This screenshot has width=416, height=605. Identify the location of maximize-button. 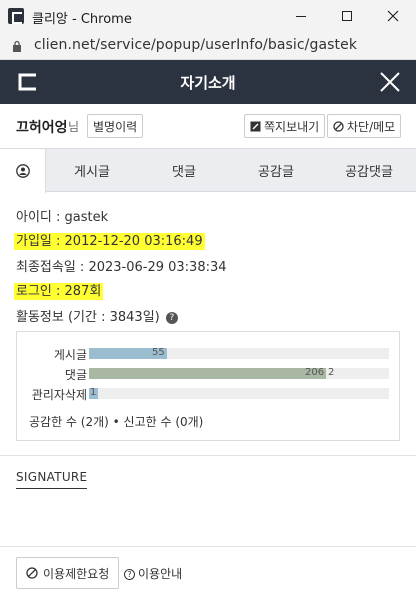
(347, 16).